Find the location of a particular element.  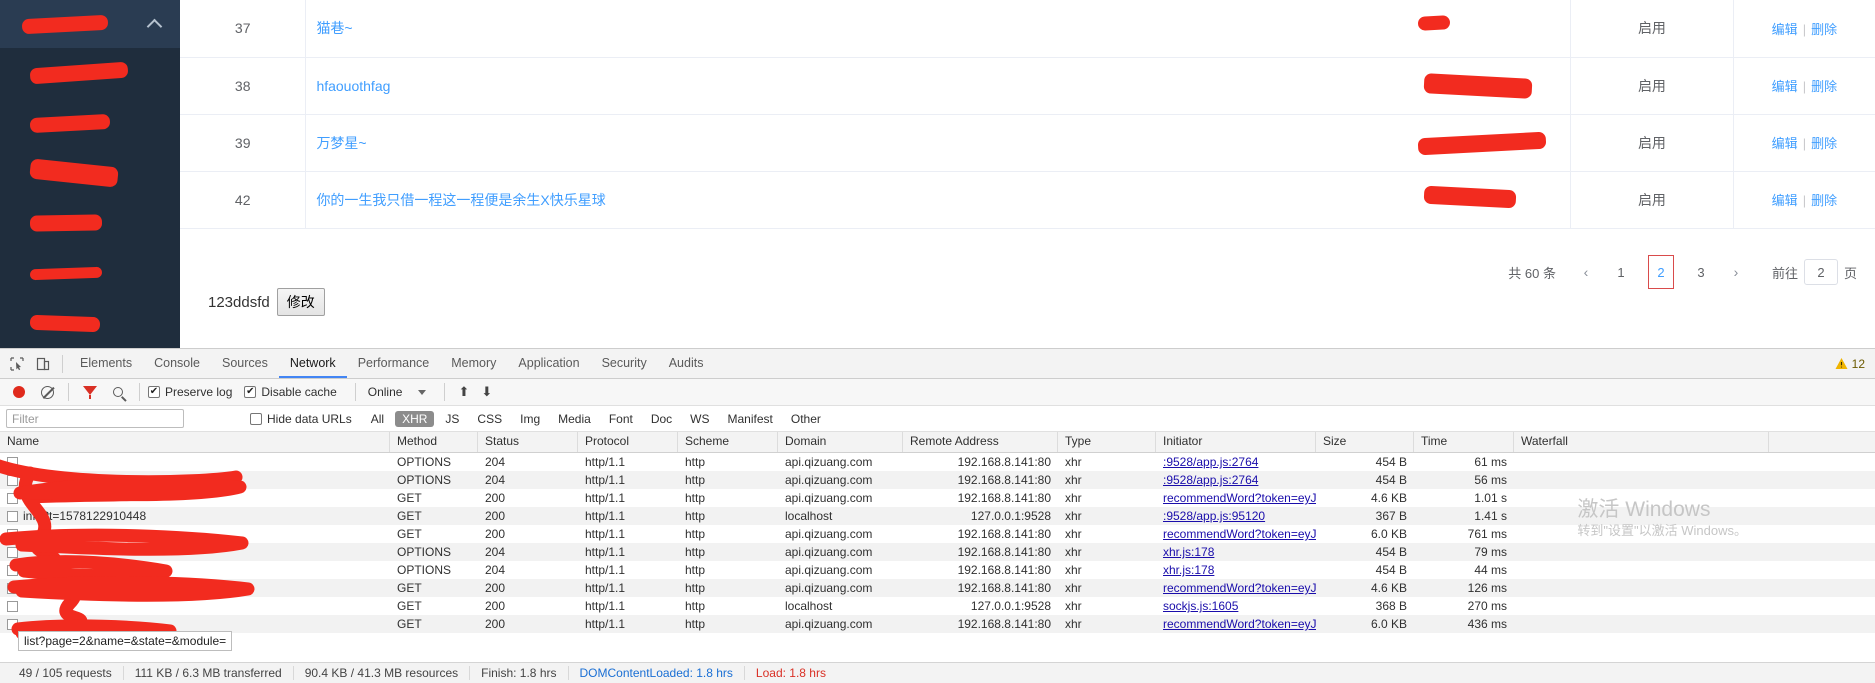

column-header-scheme: Scheme is located at coordinates (728, 442).